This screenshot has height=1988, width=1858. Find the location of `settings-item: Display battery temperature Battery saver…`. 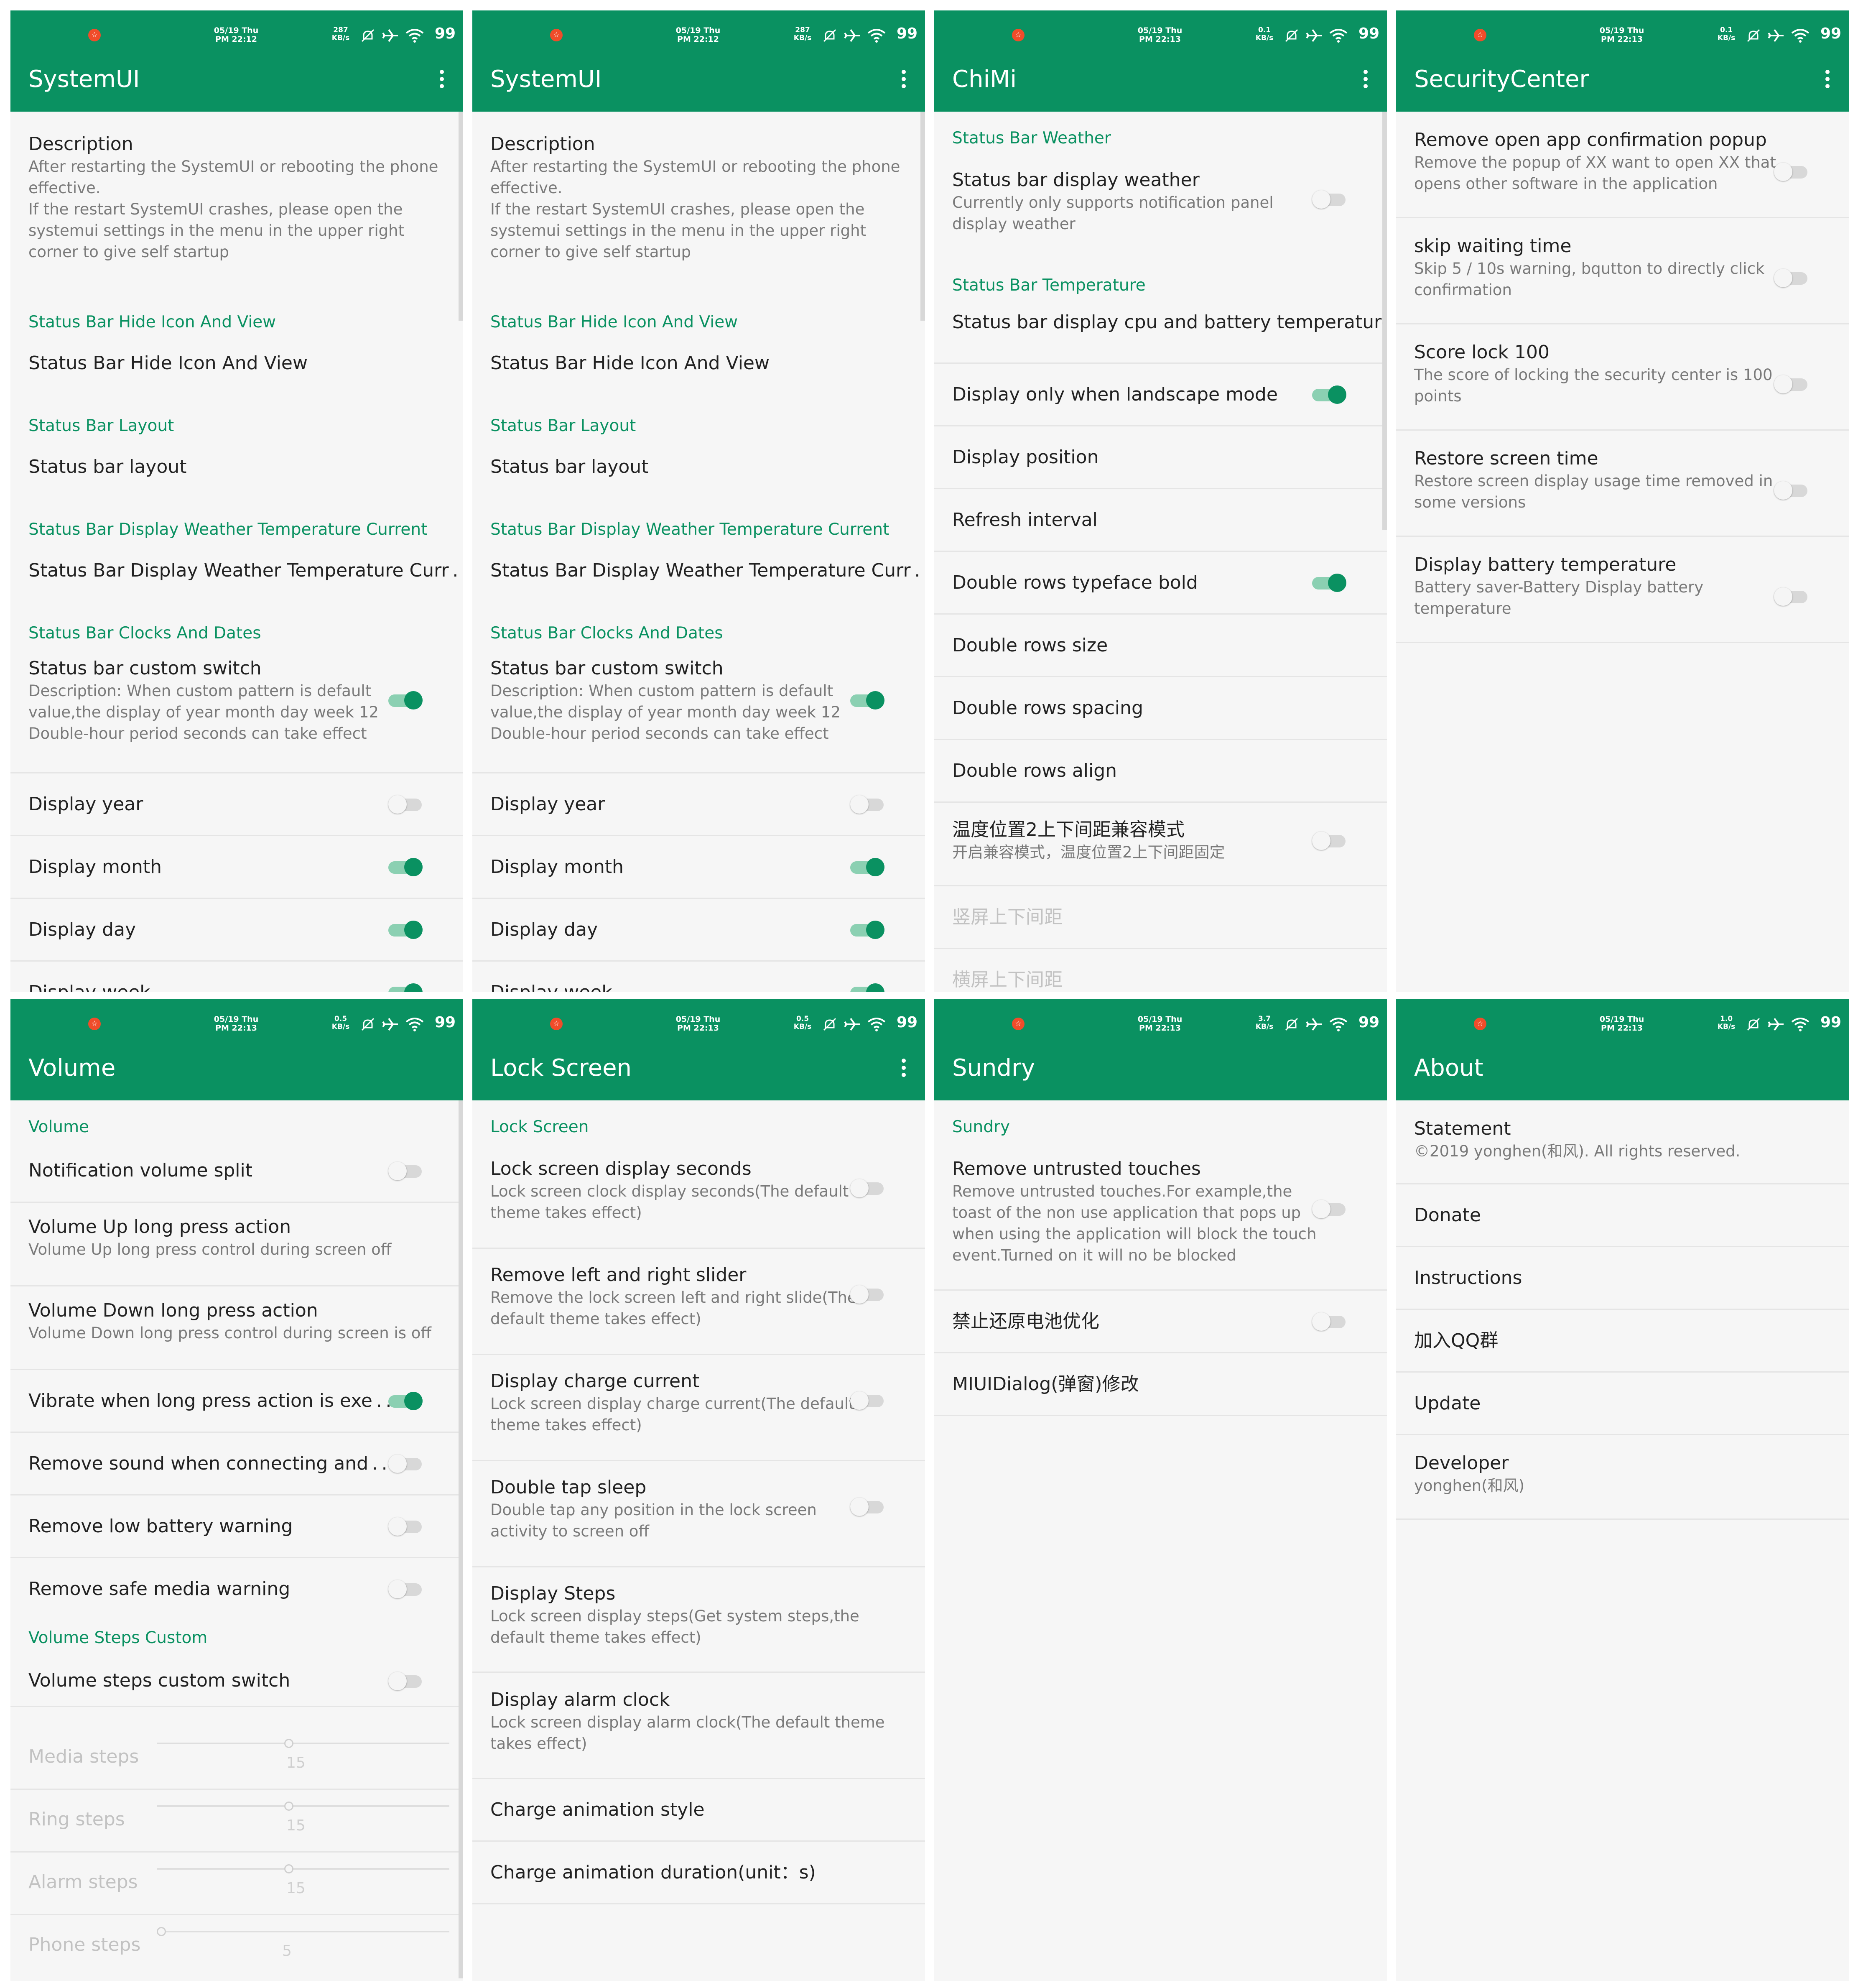

settings-item: Display battery temperature Battery saver… is located at coordinates (1622, 595).